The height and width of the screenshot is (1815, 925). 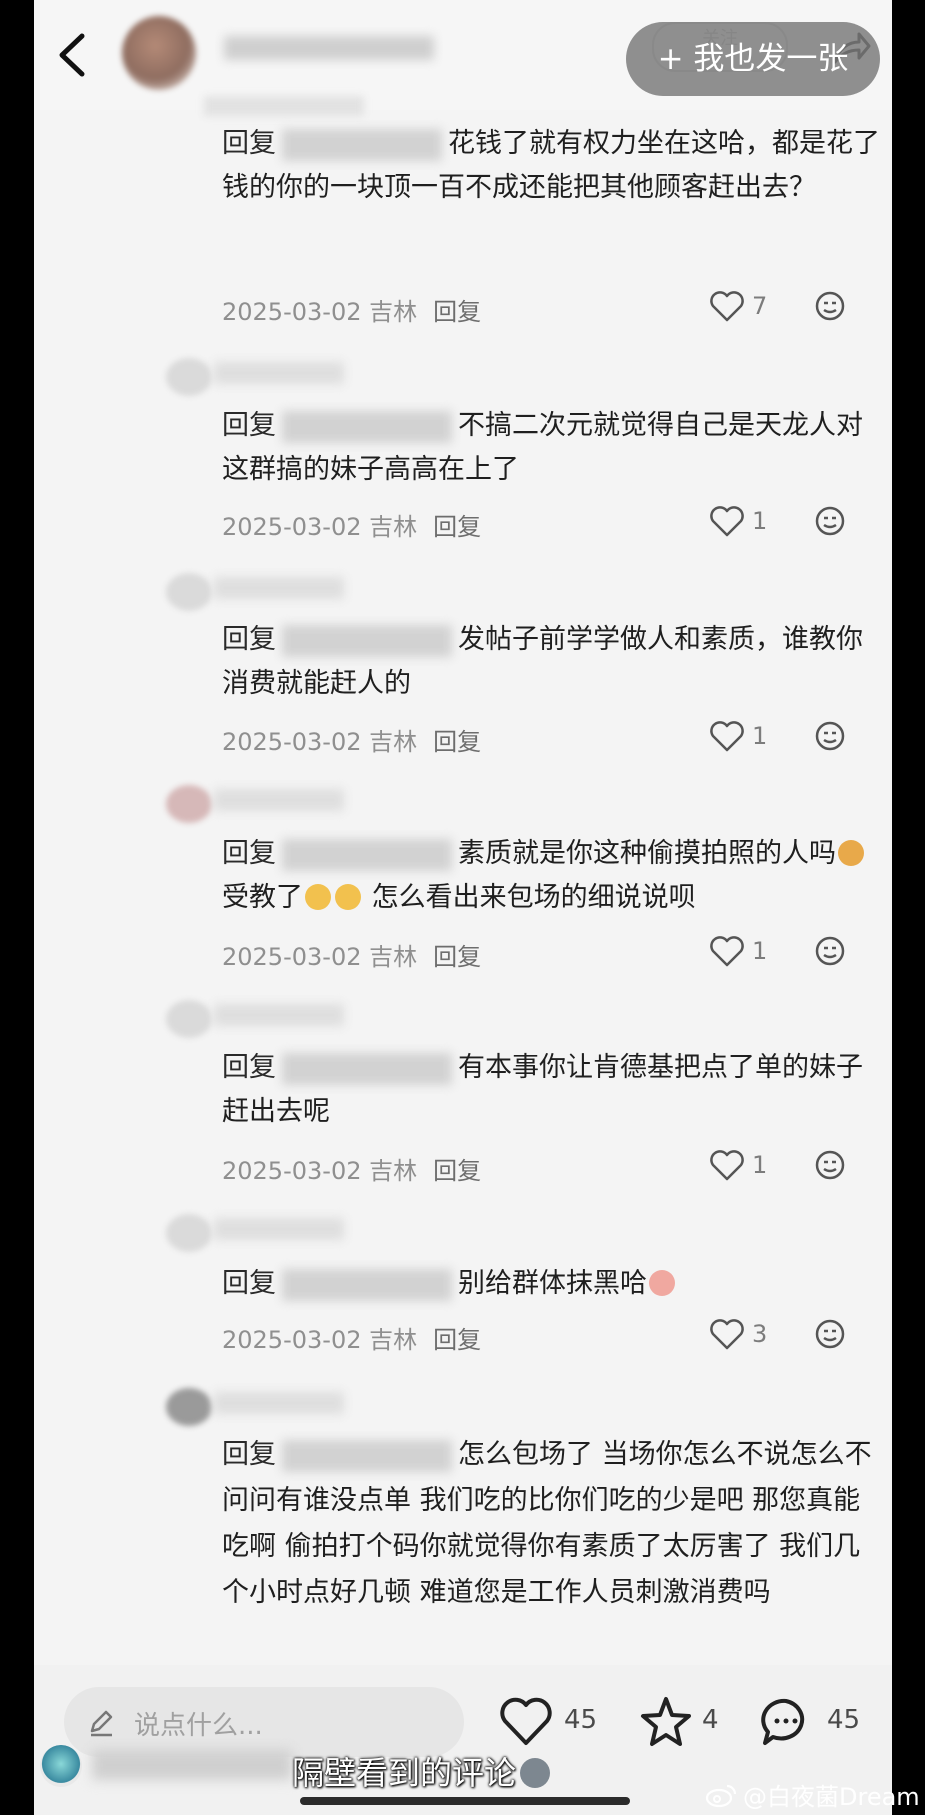 I want to click on weibo-watermark: @白夜菌Dream, so click(x=812, y=1794).